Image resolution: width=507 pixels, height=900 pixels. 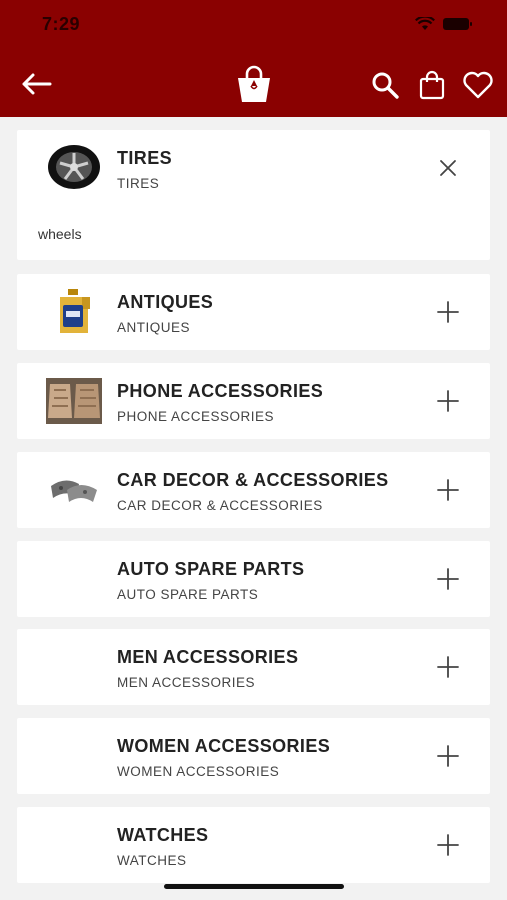 I want to click on wifi-icon, so click(x=425, y=23).